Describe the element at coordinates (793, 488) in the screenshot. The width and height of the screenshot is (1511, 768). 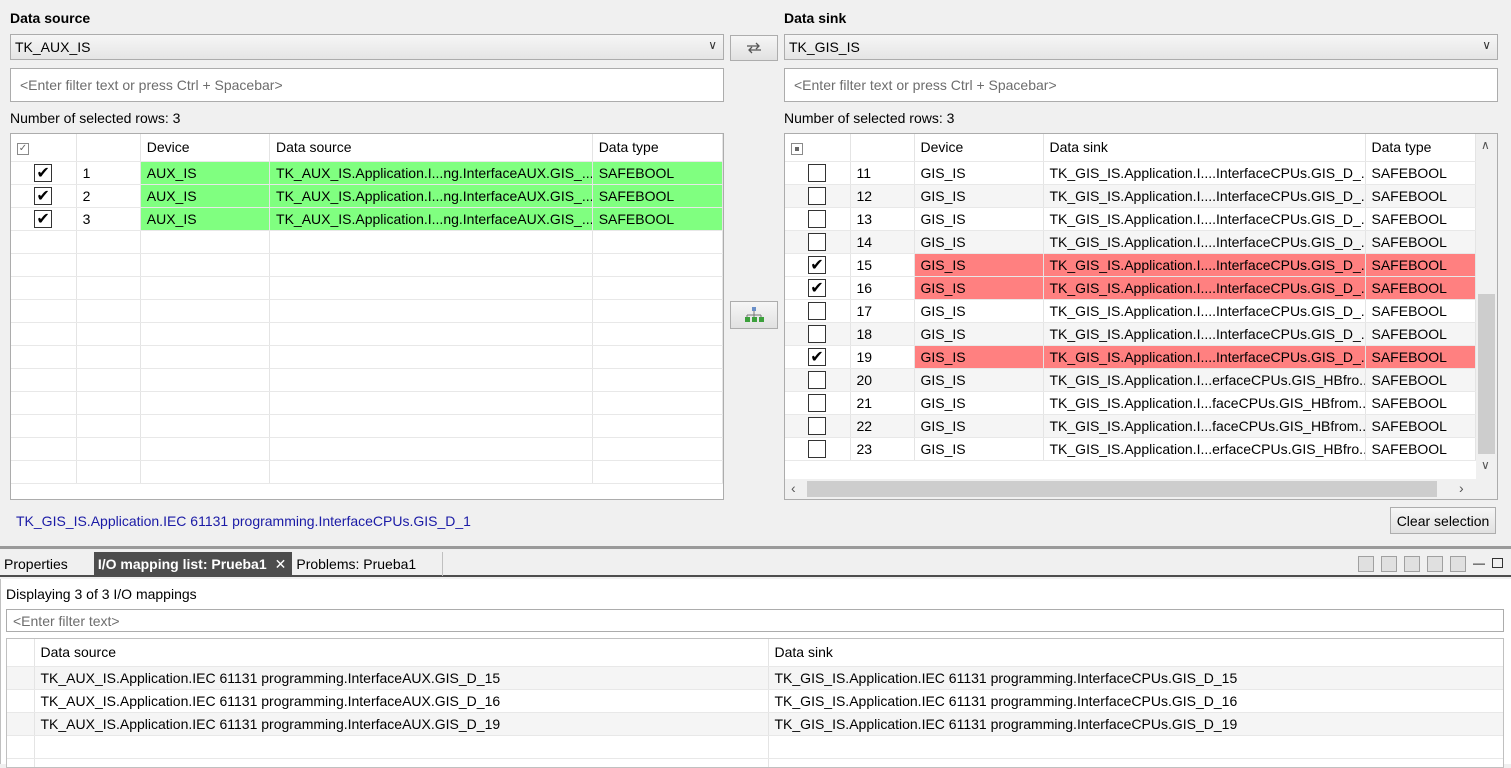
I see `scroll-left-icon: ‹` at that location.